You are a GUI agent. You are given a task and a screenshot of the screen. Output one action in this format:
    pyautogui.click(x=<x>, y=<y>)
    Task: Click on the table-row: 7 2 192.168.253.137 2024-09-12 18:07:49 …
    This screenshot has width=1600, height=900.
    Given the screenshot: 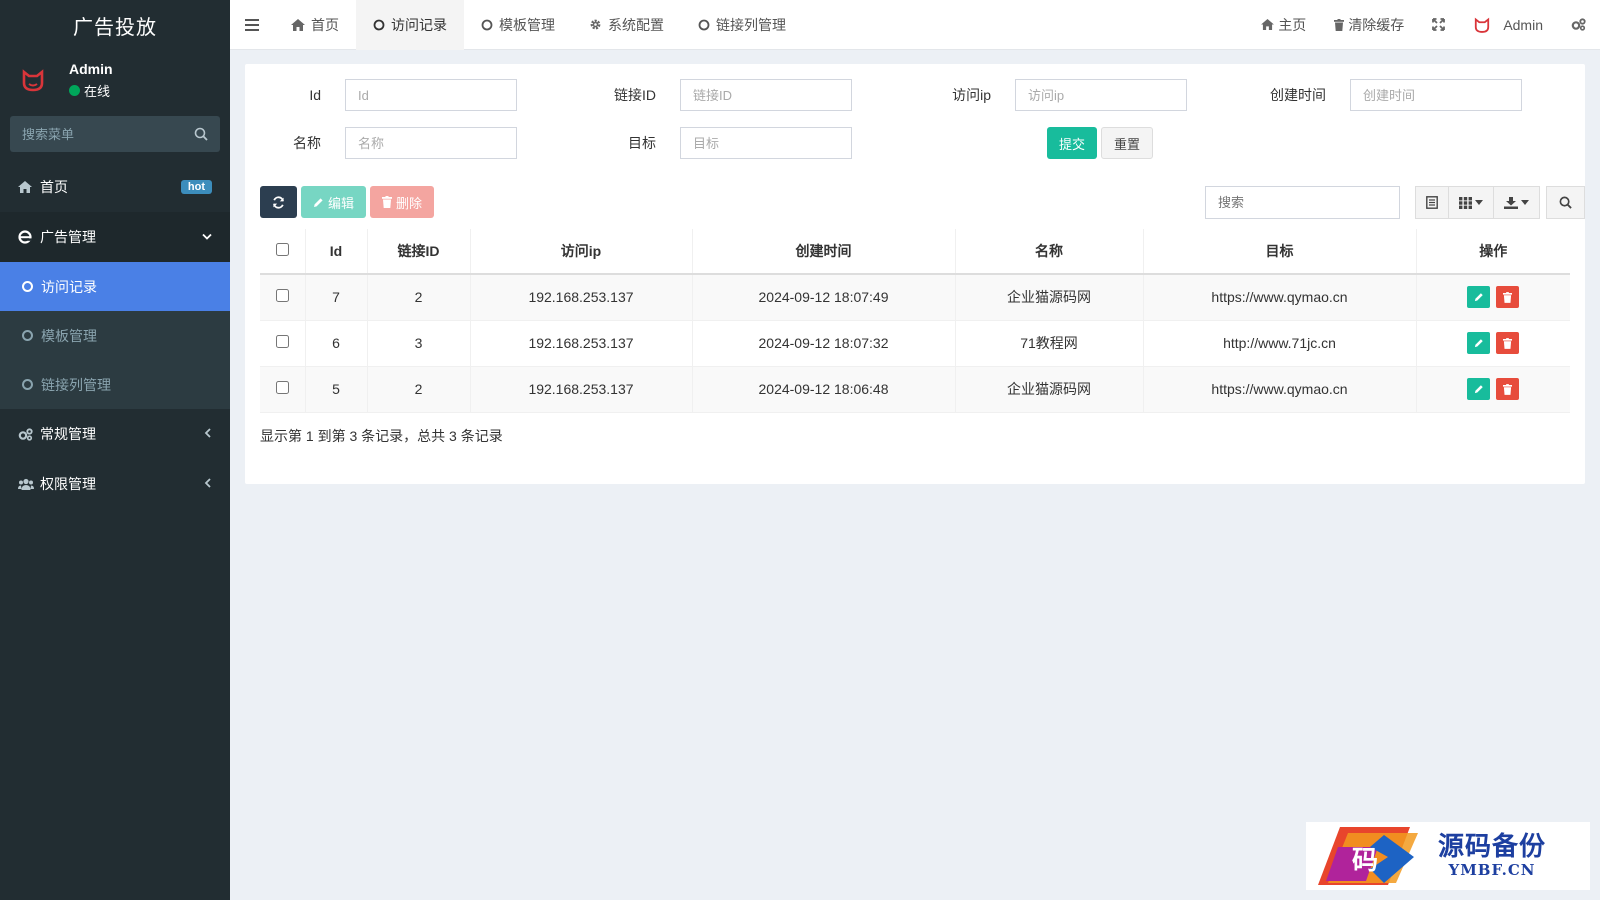 What is the action you would take?
    pyautogui.click(x=915, y=297)
    